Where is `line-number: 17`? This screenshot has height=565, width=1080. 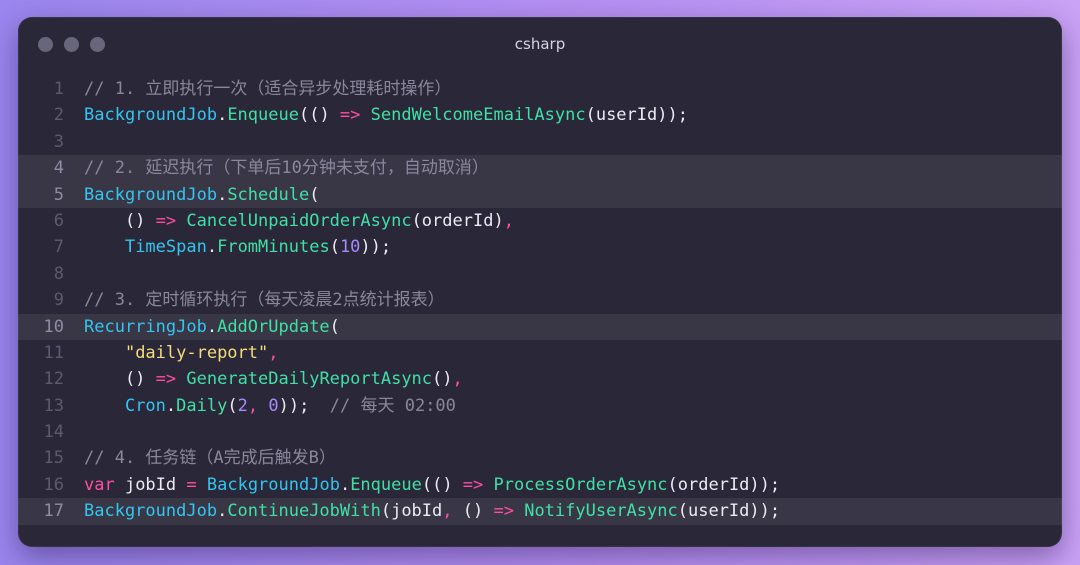 line-number: 17 is located at coordinates (53, 511).